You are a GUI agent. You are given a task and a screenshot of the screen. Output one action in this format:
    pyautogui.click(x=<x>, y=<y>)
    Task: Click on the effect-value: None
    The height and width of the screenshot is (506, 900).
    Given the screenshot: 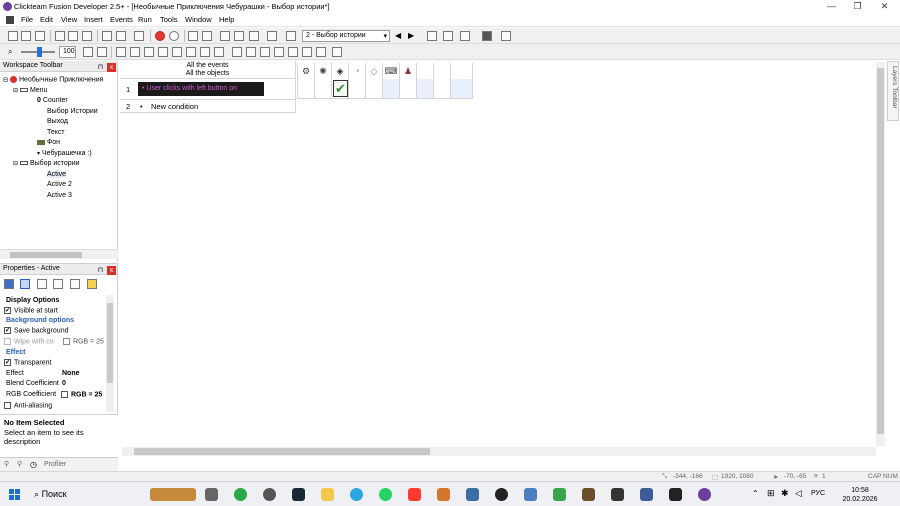 What is the action you would take?
    pyautogui.click(x=71, y=373)
    